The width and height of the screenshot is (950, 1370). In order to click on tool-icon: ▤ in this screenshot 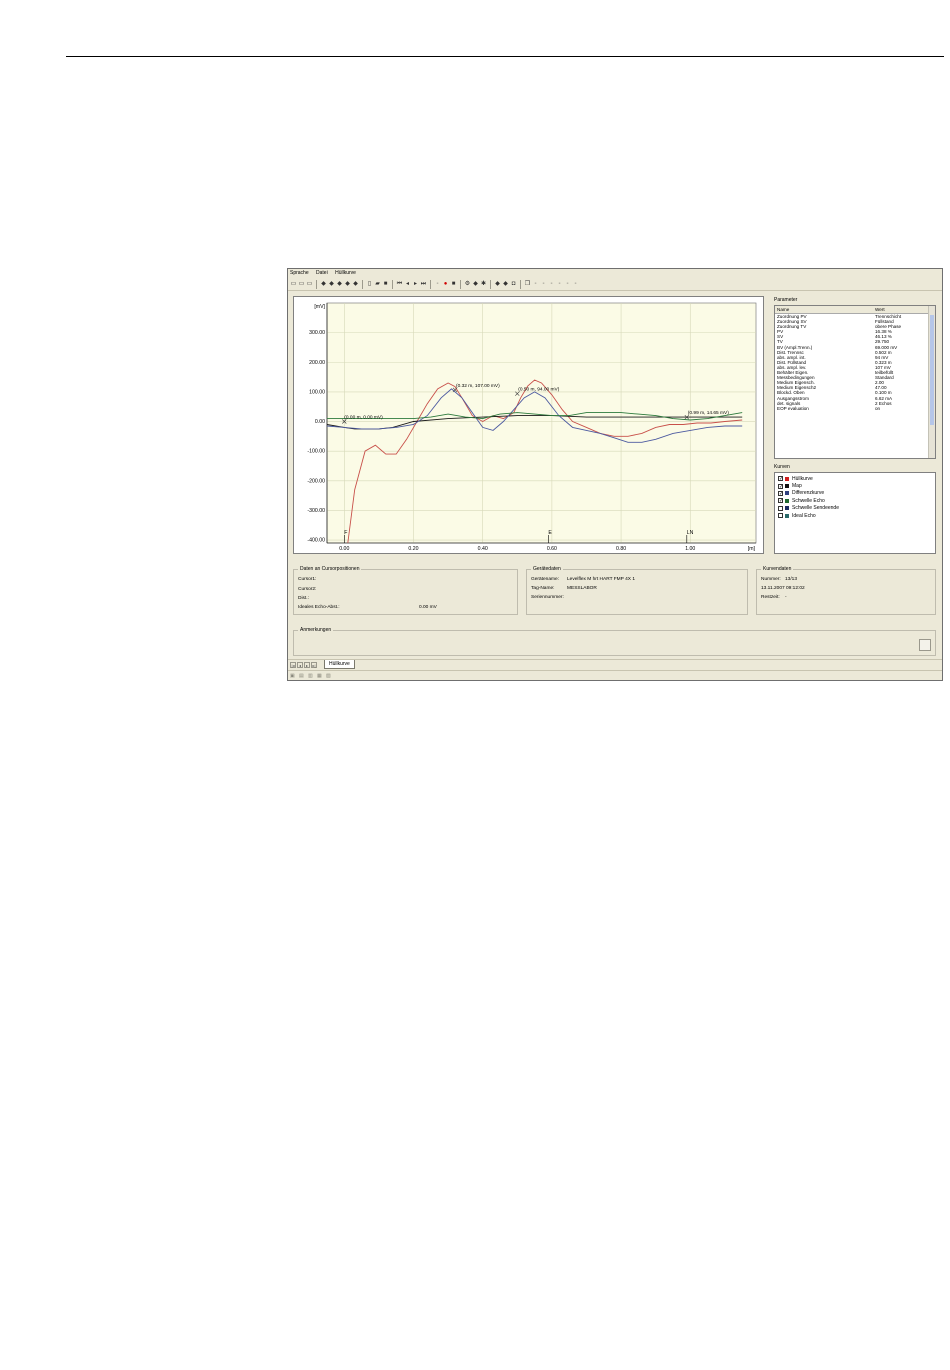, I will do `click(302, 676)`.